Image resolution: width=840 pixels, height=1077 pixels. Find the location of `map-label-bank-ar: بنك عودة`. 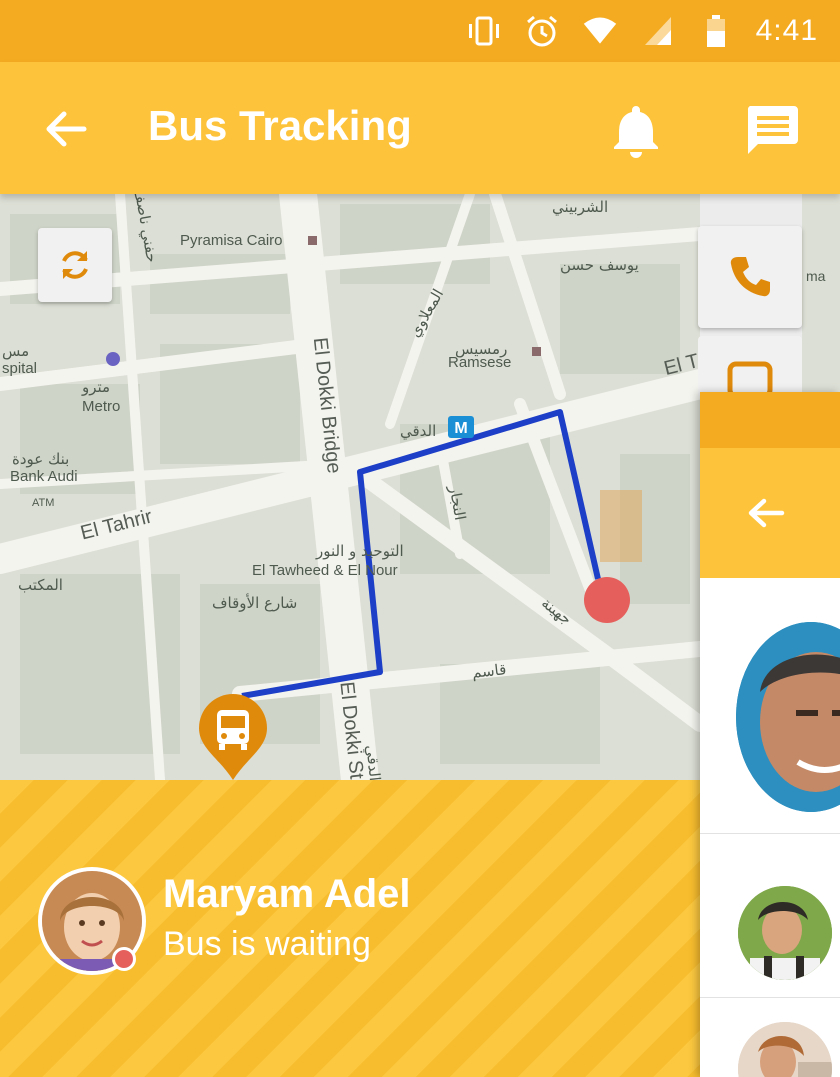

map-label-bank-ar: بنك عودة is located at coordinates (41, 459).